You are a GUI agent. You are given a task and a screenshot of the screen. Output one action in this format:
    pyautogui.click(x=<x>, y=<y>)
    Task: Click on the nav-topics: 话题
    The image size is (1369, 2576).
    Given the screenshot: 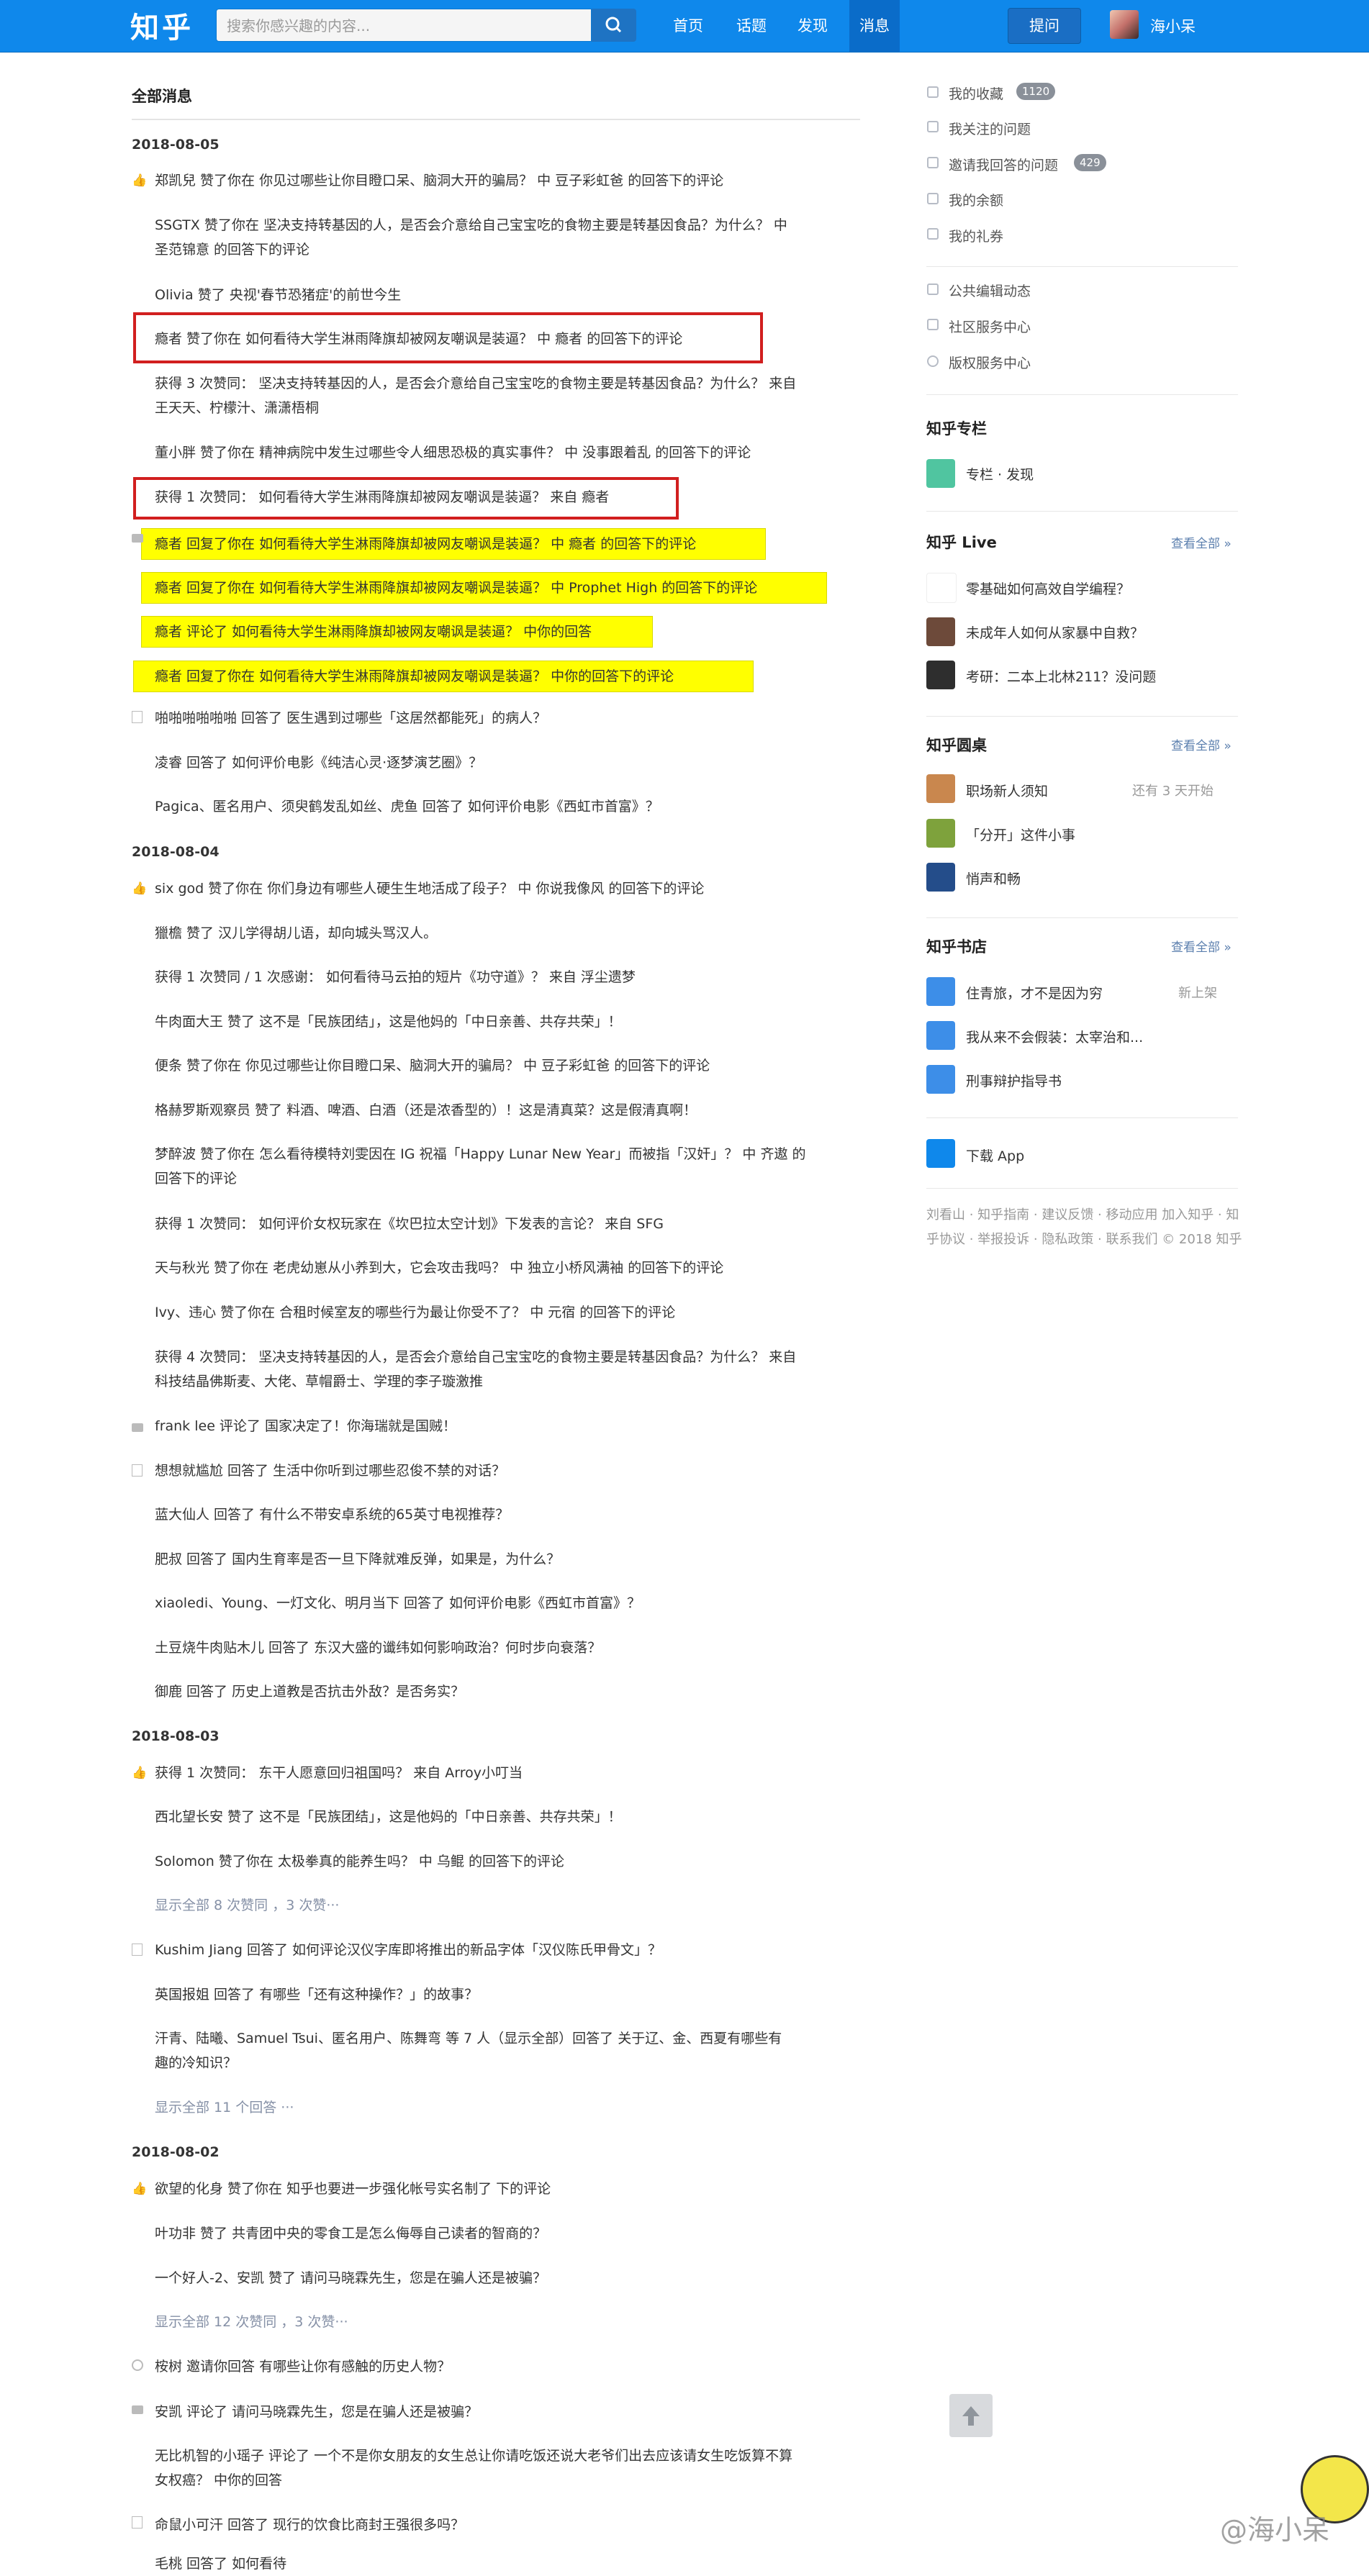 What is the action you would take?
    pyautogui.click(x=758, y=26)
    